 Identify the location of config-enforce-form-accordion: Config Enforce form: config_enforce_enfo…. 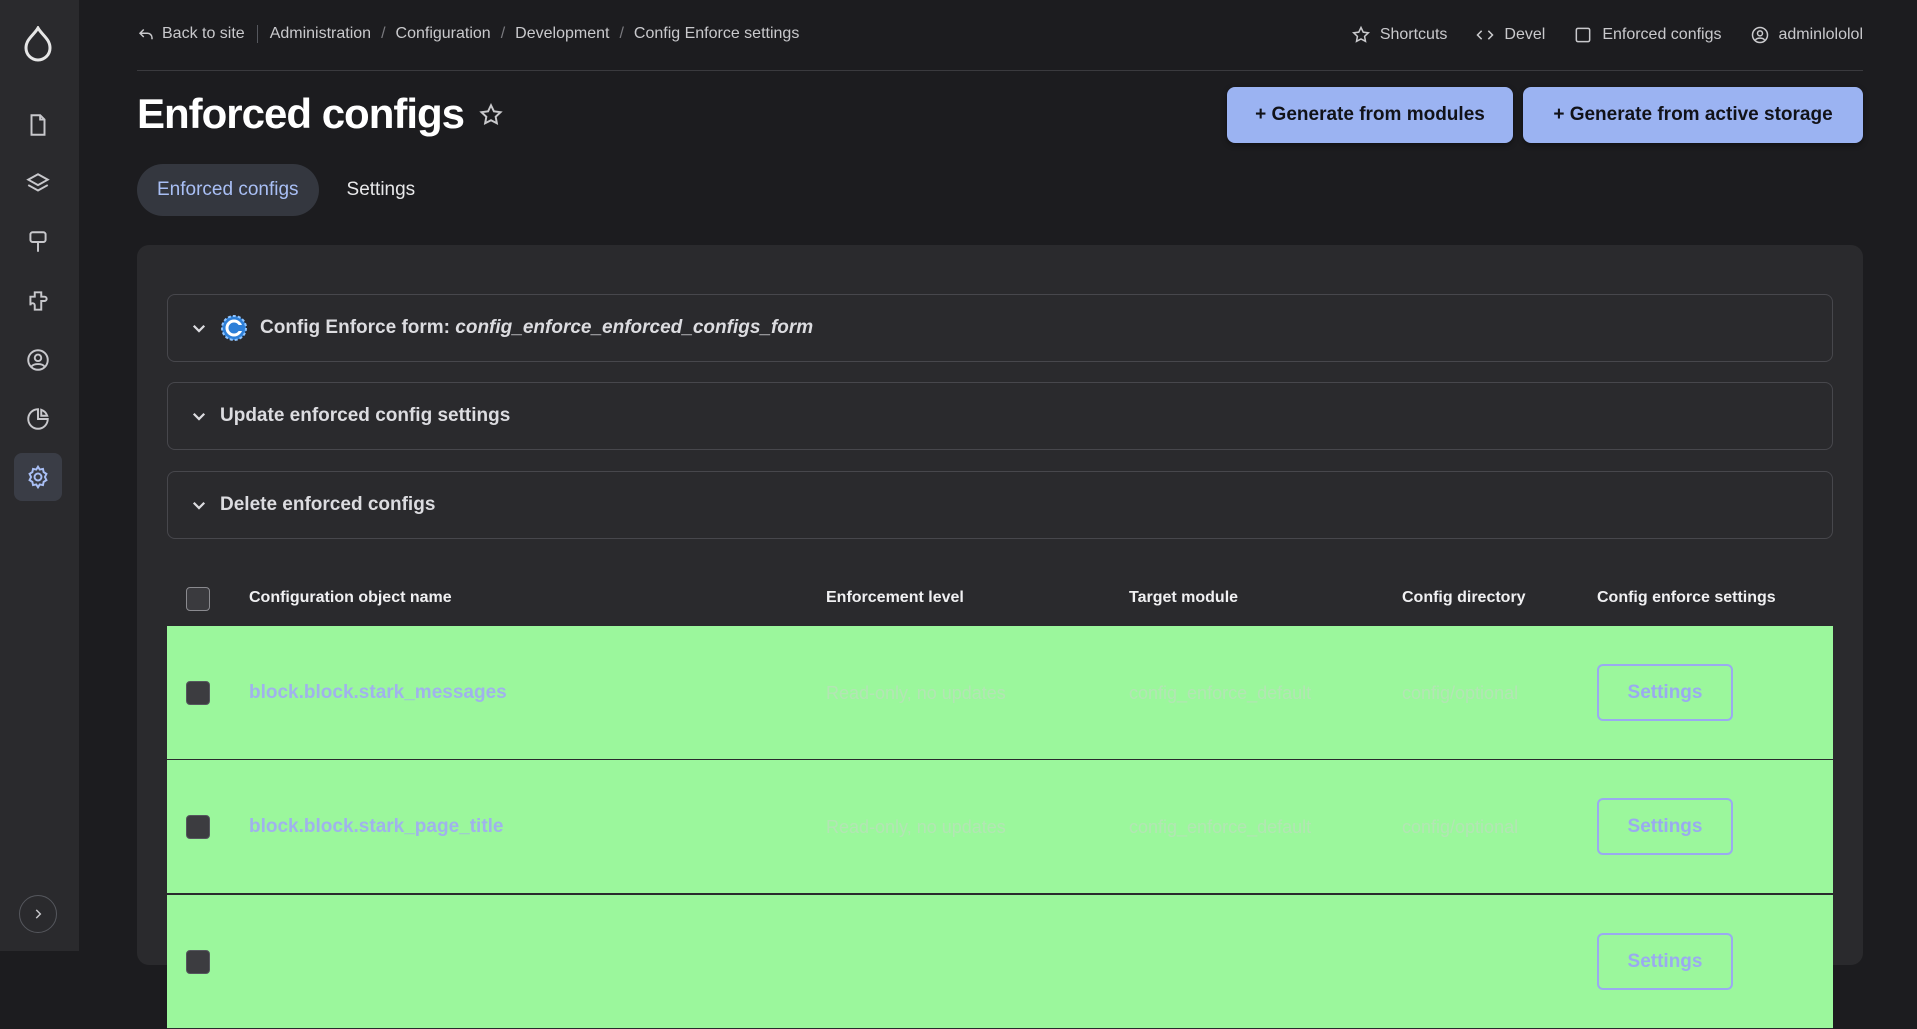
(1000, 328).